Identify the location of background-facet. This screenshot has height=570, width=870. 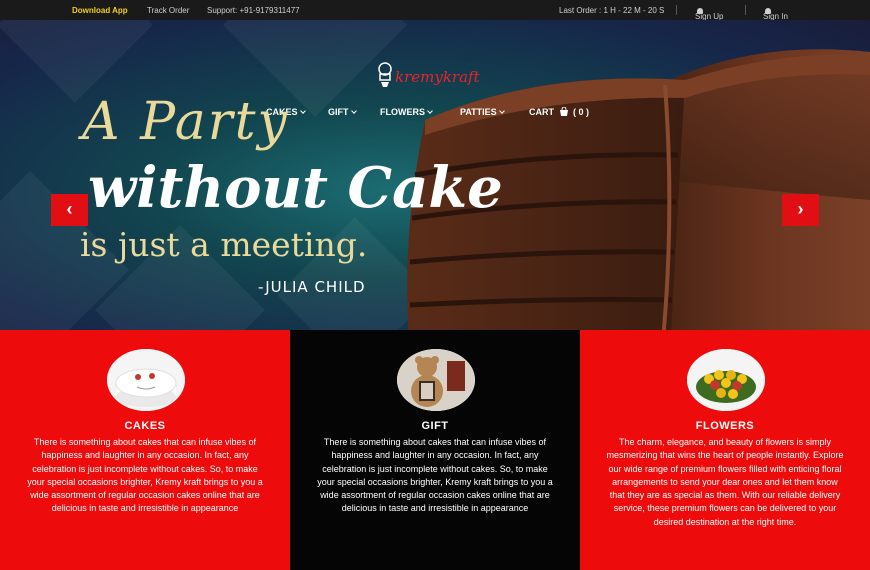
(76, 61).